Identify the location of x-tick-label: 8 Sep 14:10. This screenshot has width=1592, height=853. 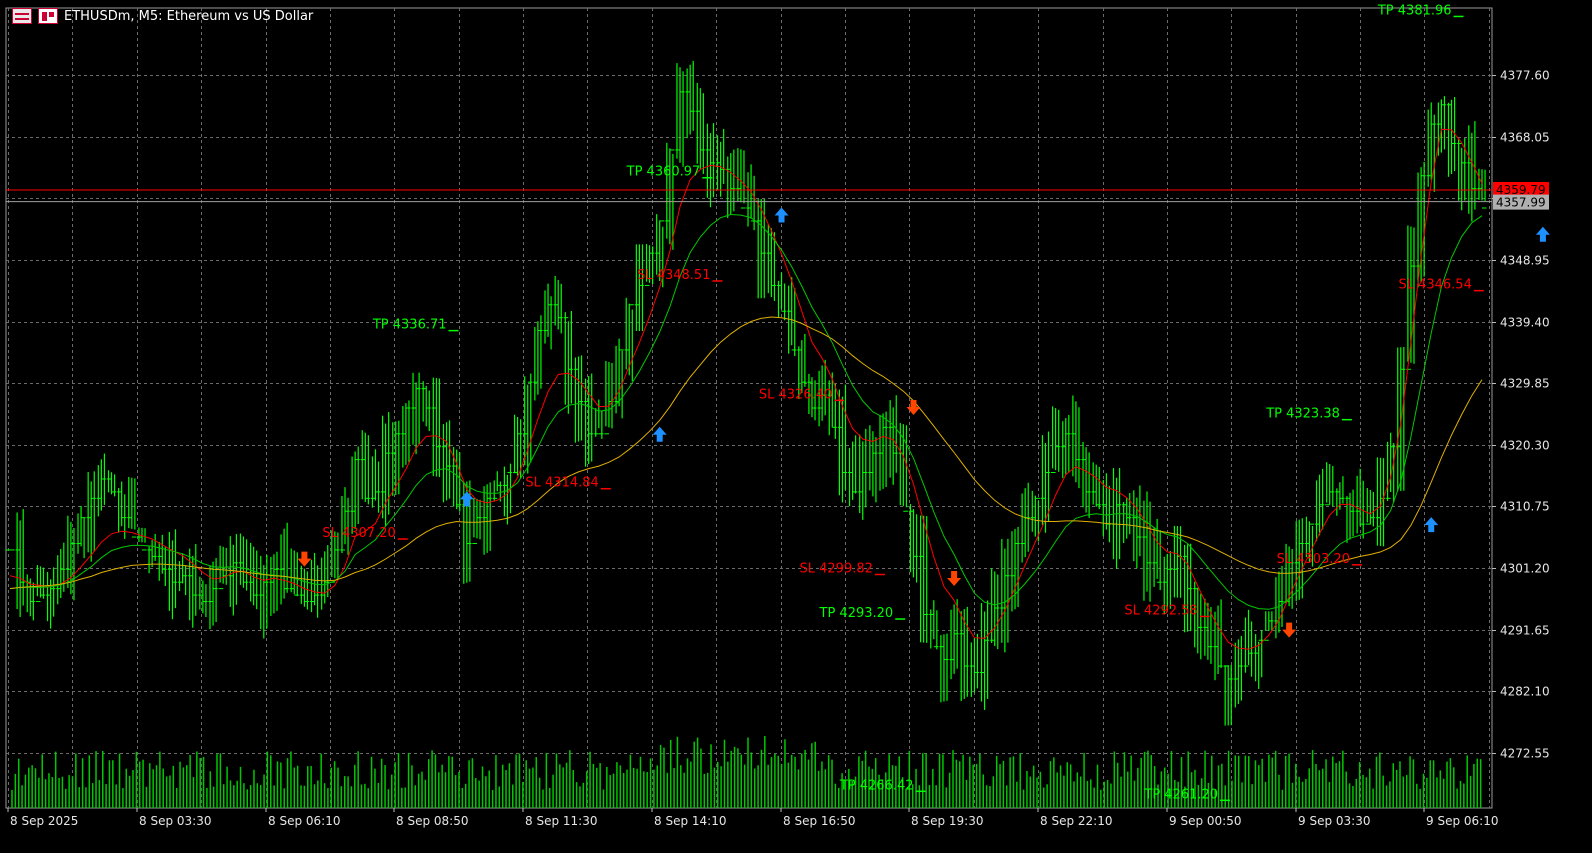
(690, 821).